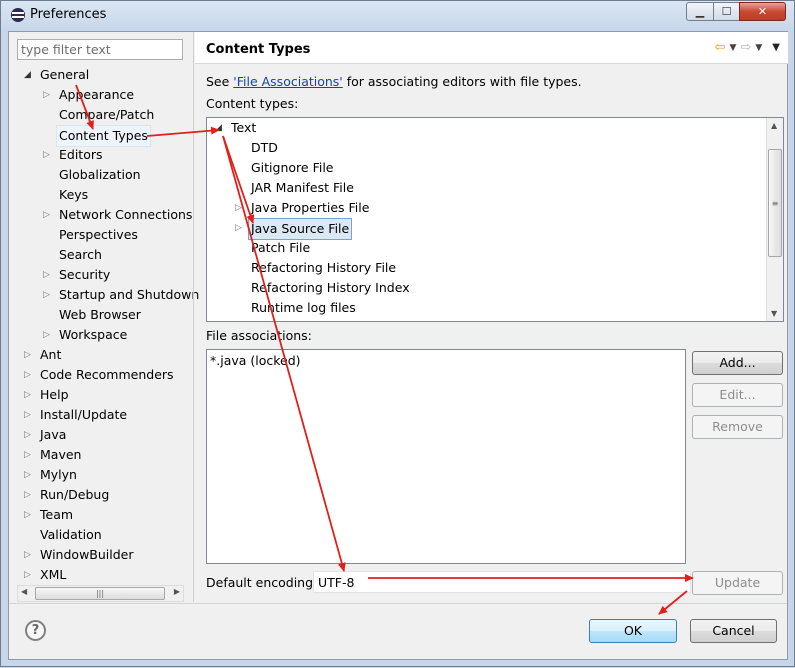  Describe the element at coordinates (24, 591) in the screenshot. I see `scroll-left-icon: ◀` at that location.